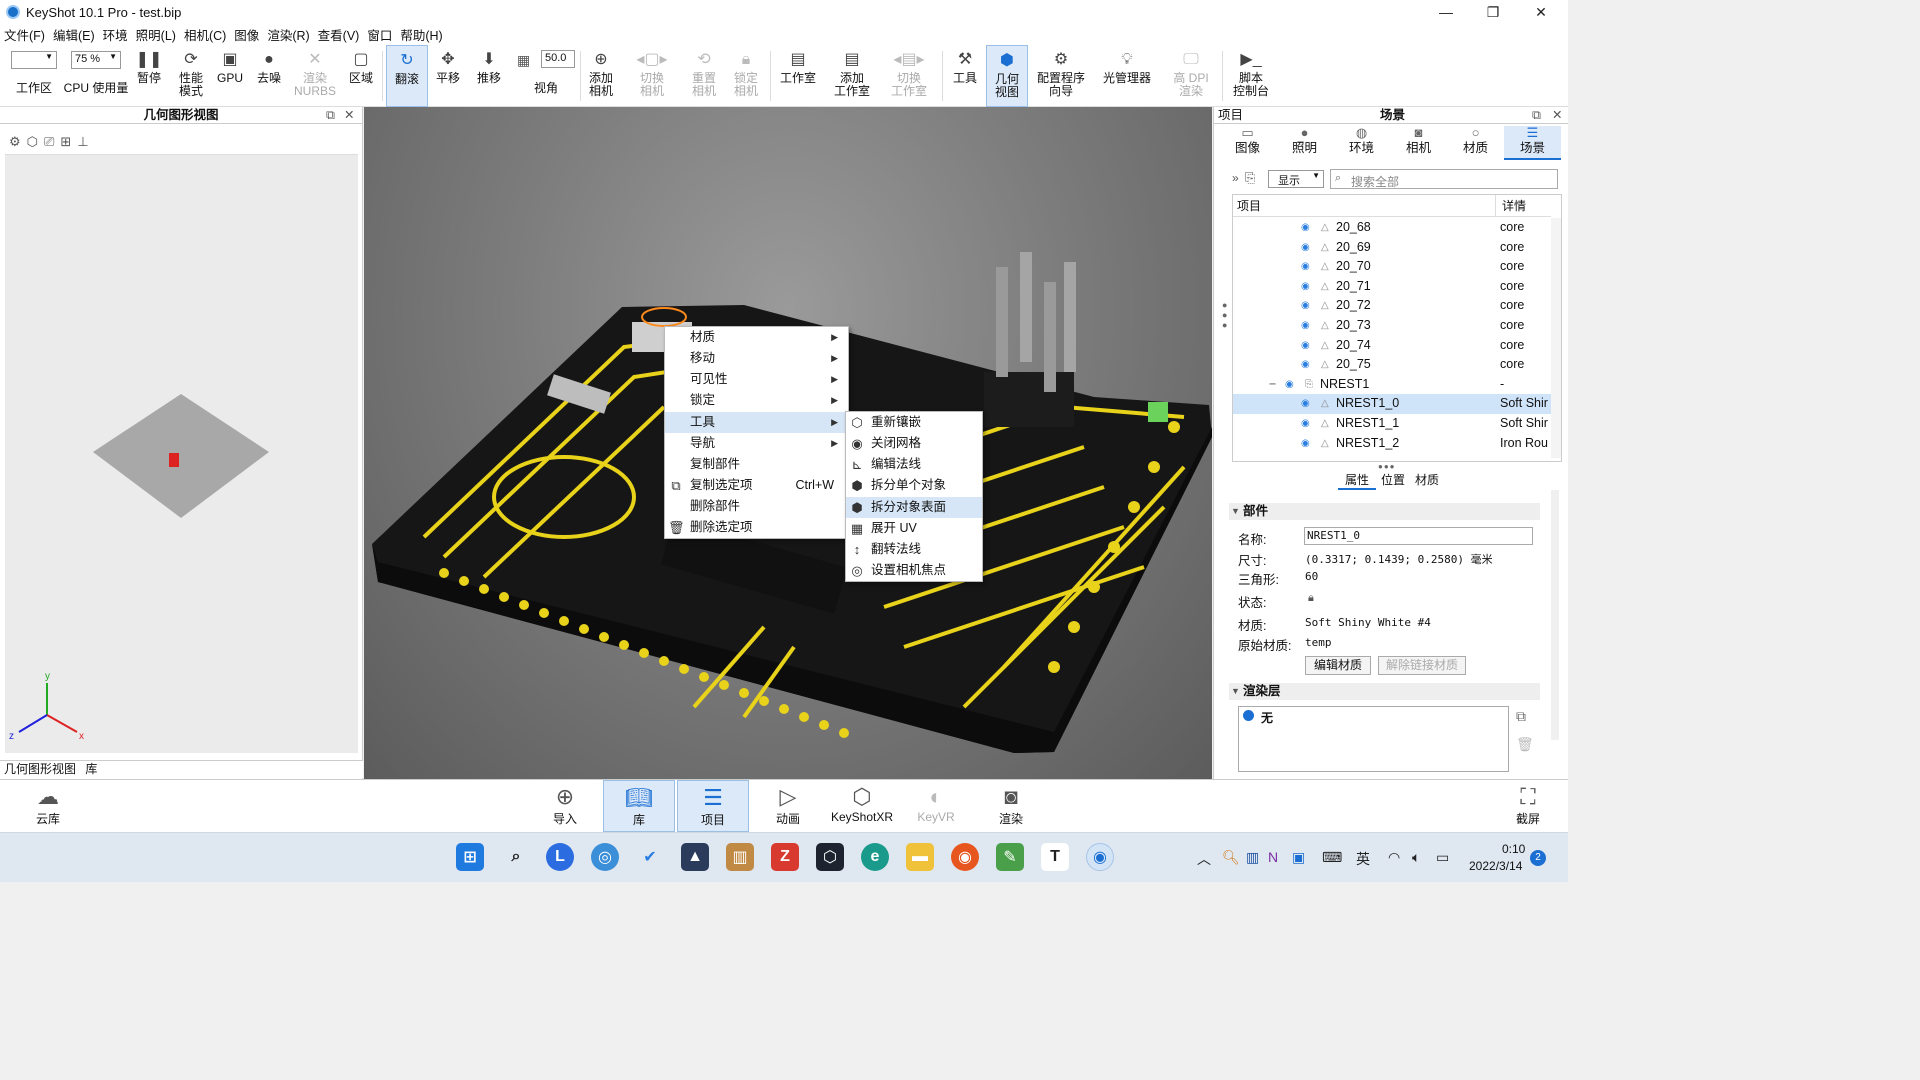 This screenshot has width=1920, height=1080. Describe the element at coordinates (862, 806) in the screenshot. I see `keyshotxr-button: ⬡ KeyShotXR` at that location.